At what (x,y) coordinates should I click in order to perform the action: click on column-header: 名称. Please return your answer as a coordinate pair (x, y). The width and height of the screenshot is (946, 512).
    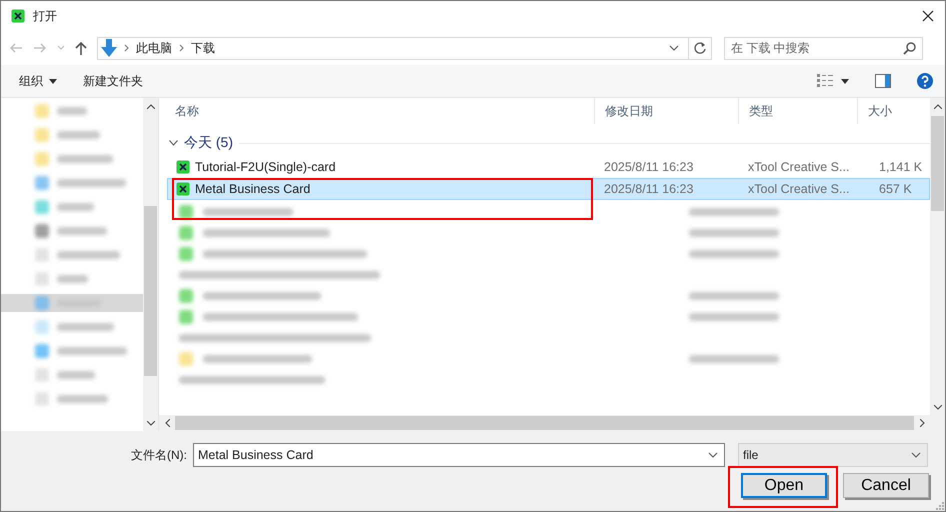
    Looking at the image, I should click on (380, 111).